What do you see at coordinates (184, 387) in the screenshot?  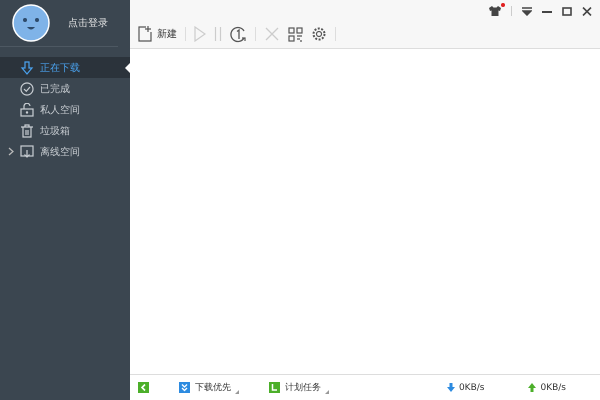 I see `double-chevron-icon` at bounding box center [184, 387].